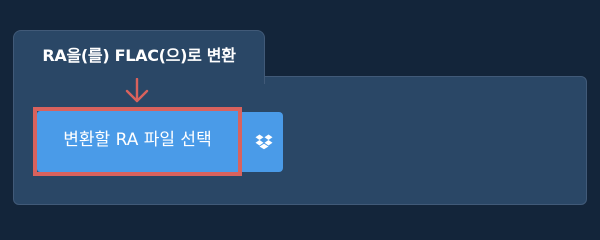 Image resolution: width=600 pixels, height=240 pixels. Describe the element at coordinates (137, 141) in the screenshot. I see `select-file-button: 변환할 RA 파일 선택` at that location.